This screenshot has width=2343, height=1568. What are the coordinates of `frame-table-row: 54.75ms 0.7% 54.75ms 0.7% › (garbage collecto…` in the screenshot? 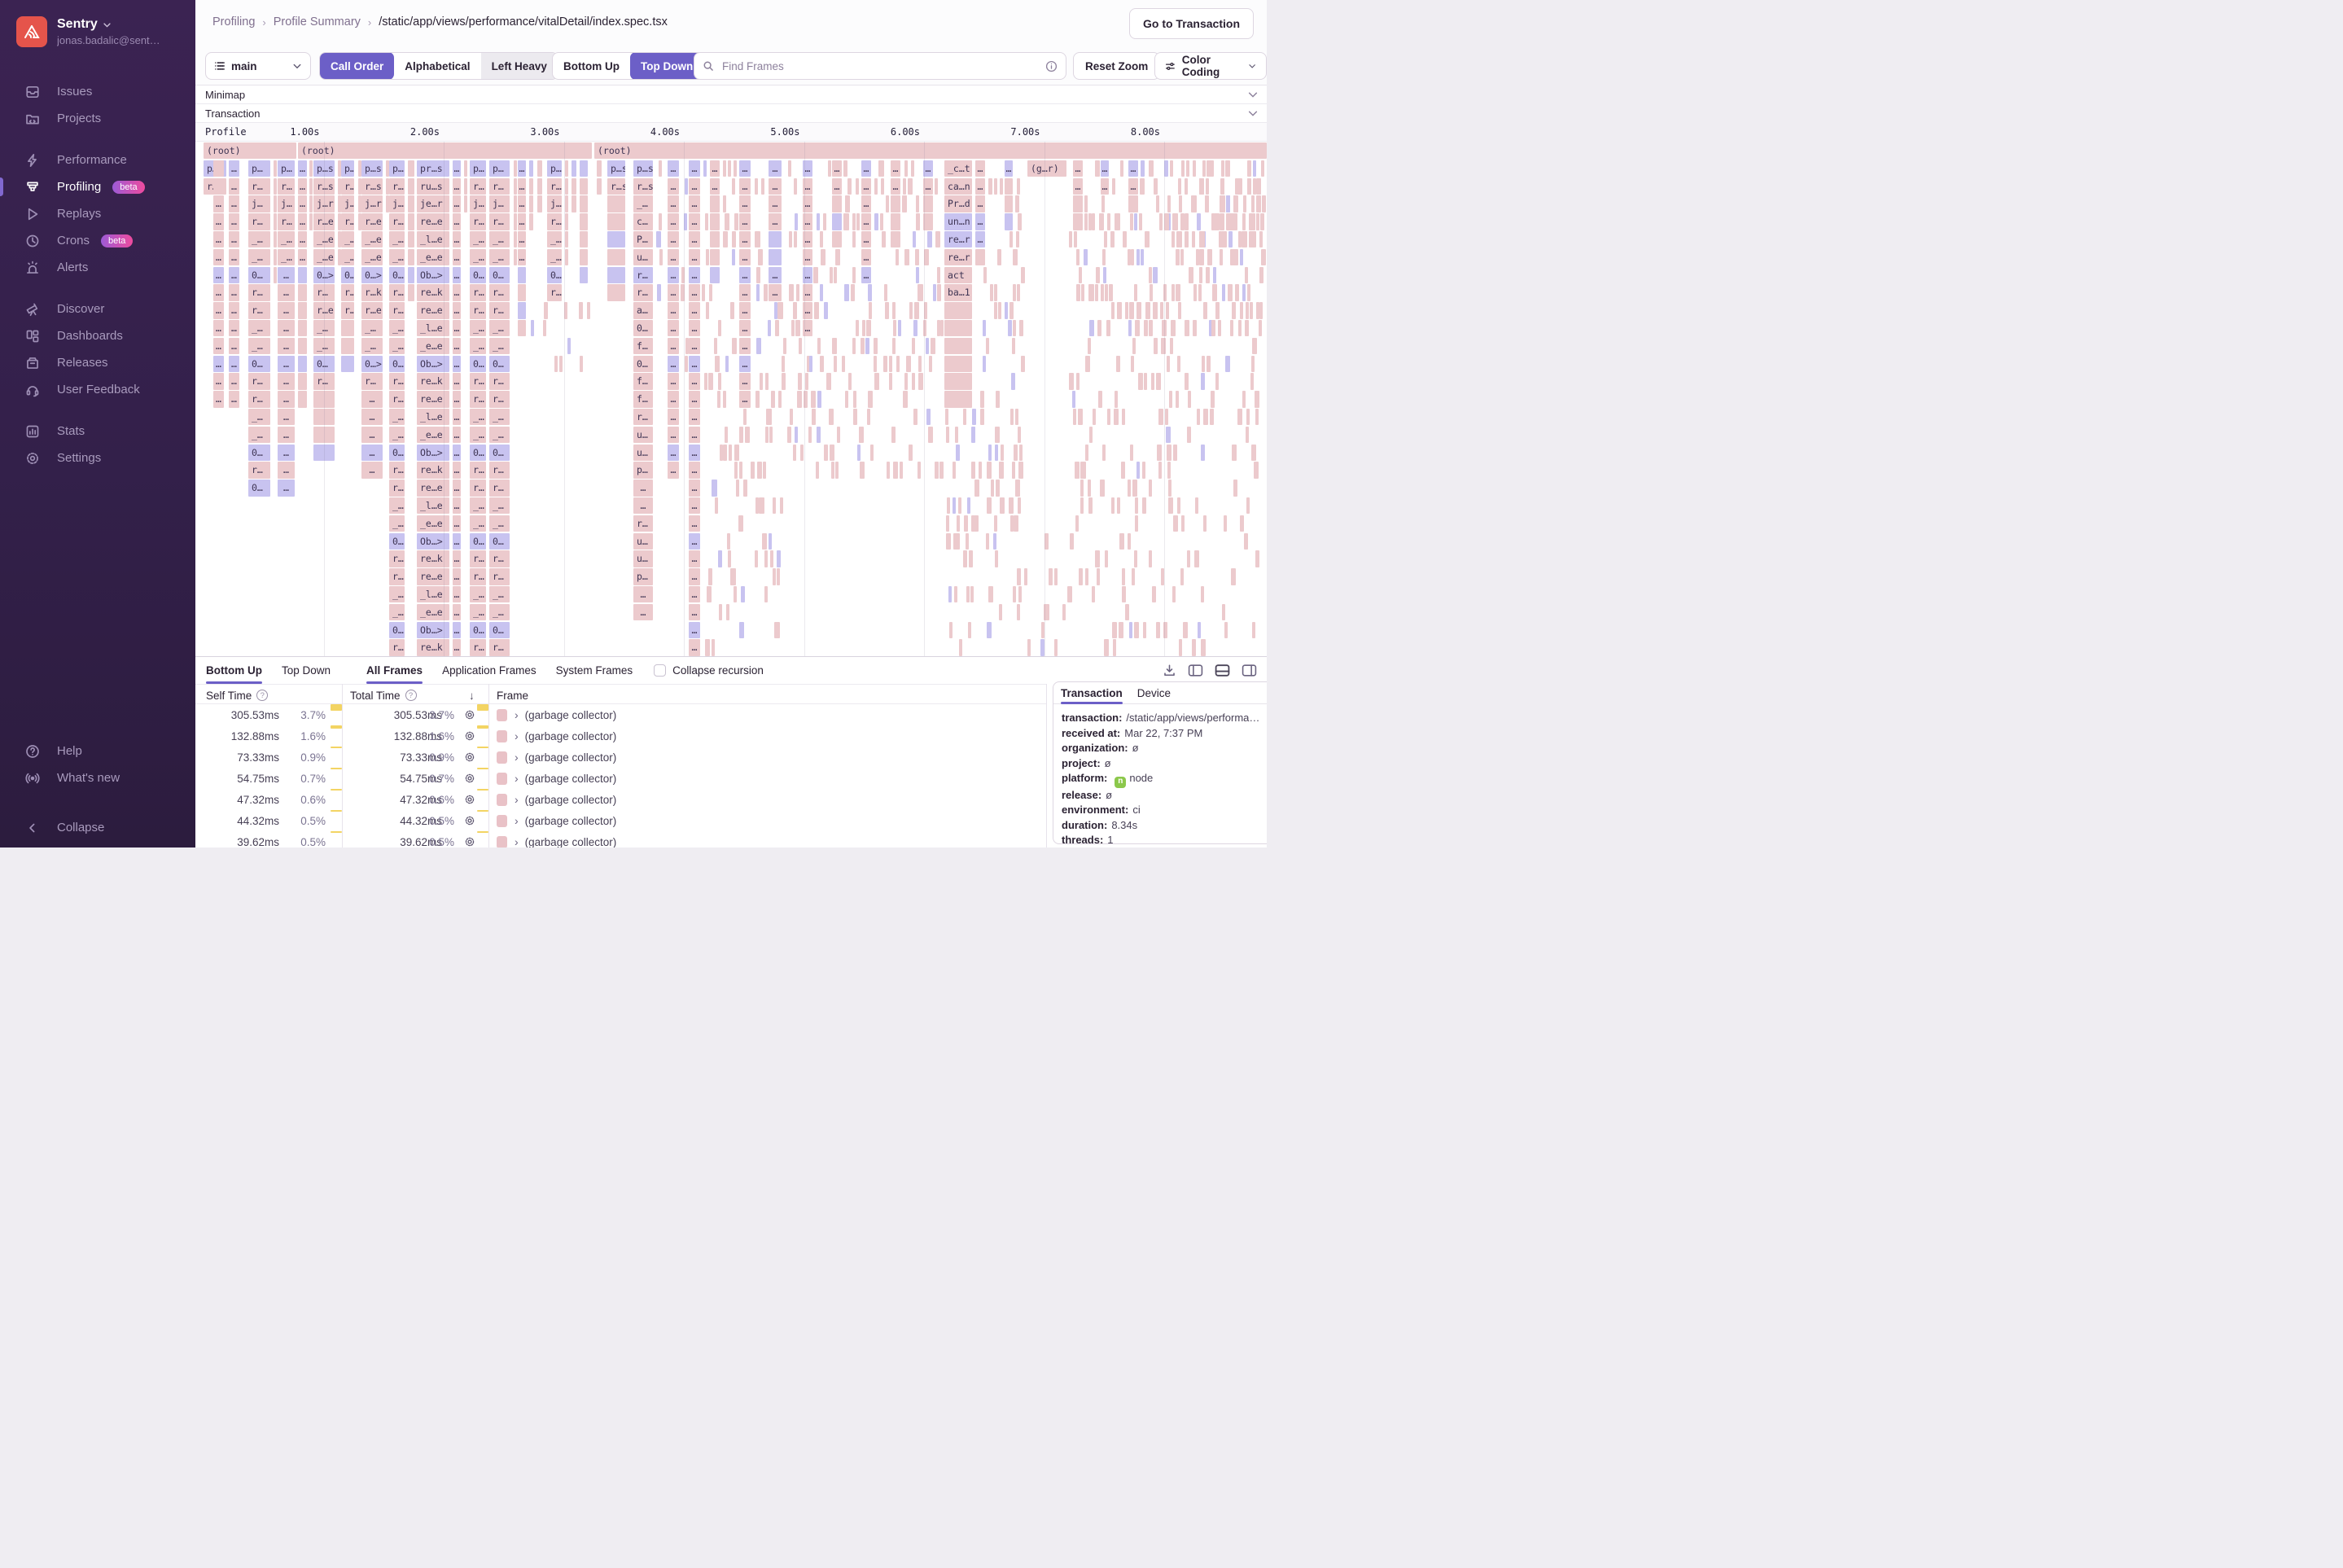 It's located at (620, 779).